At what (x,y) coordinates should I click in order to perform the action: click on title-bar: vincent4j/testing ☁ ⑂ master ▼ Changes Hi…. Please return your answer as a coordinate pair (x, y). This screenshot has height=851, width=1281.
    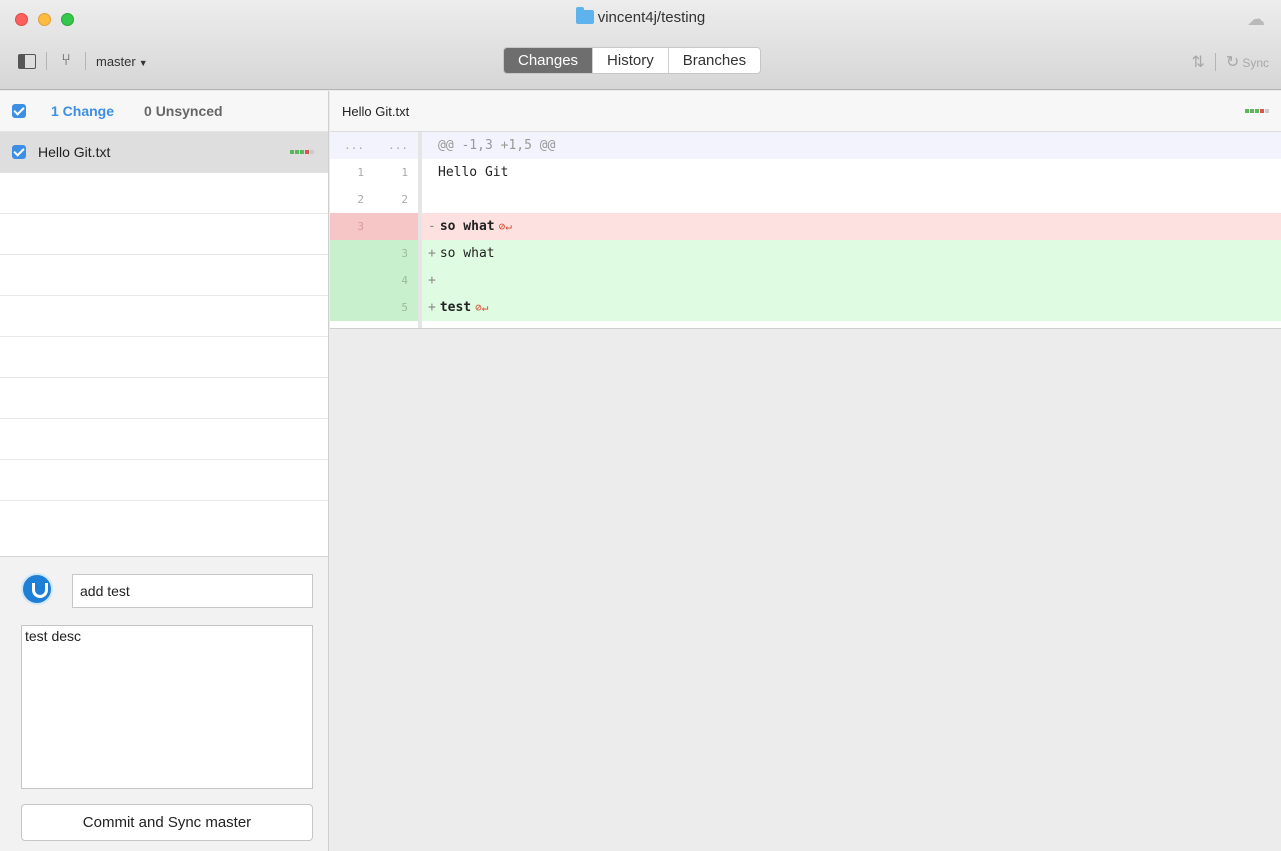
    Looking at the image, I should click on (640, 45).